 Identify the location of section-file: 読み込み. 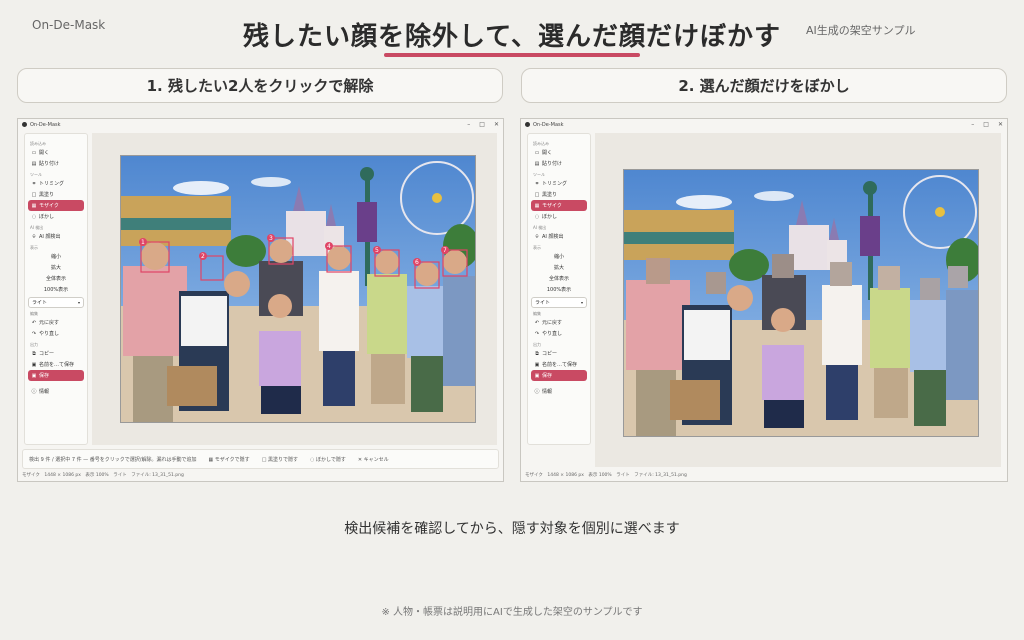
(38, 143).